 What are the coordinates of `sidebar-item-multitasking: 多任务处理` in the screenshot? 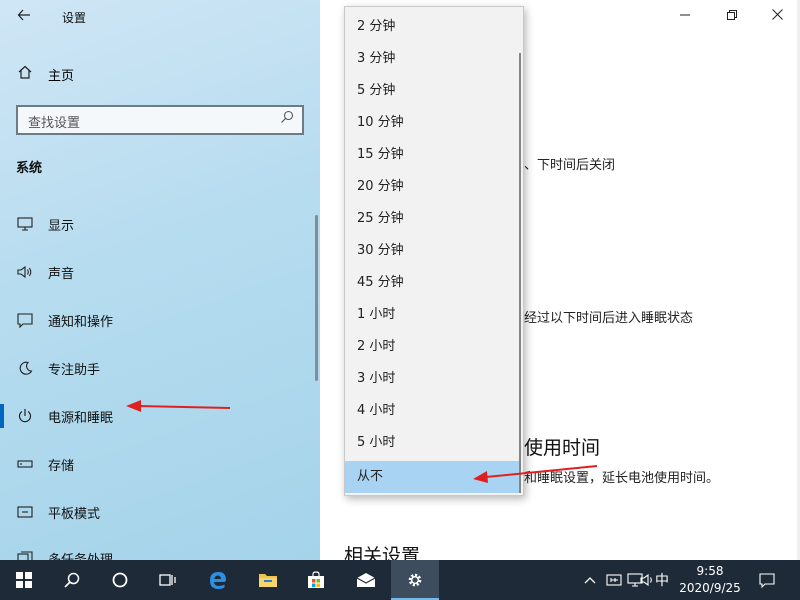 It's located at (160, 550).